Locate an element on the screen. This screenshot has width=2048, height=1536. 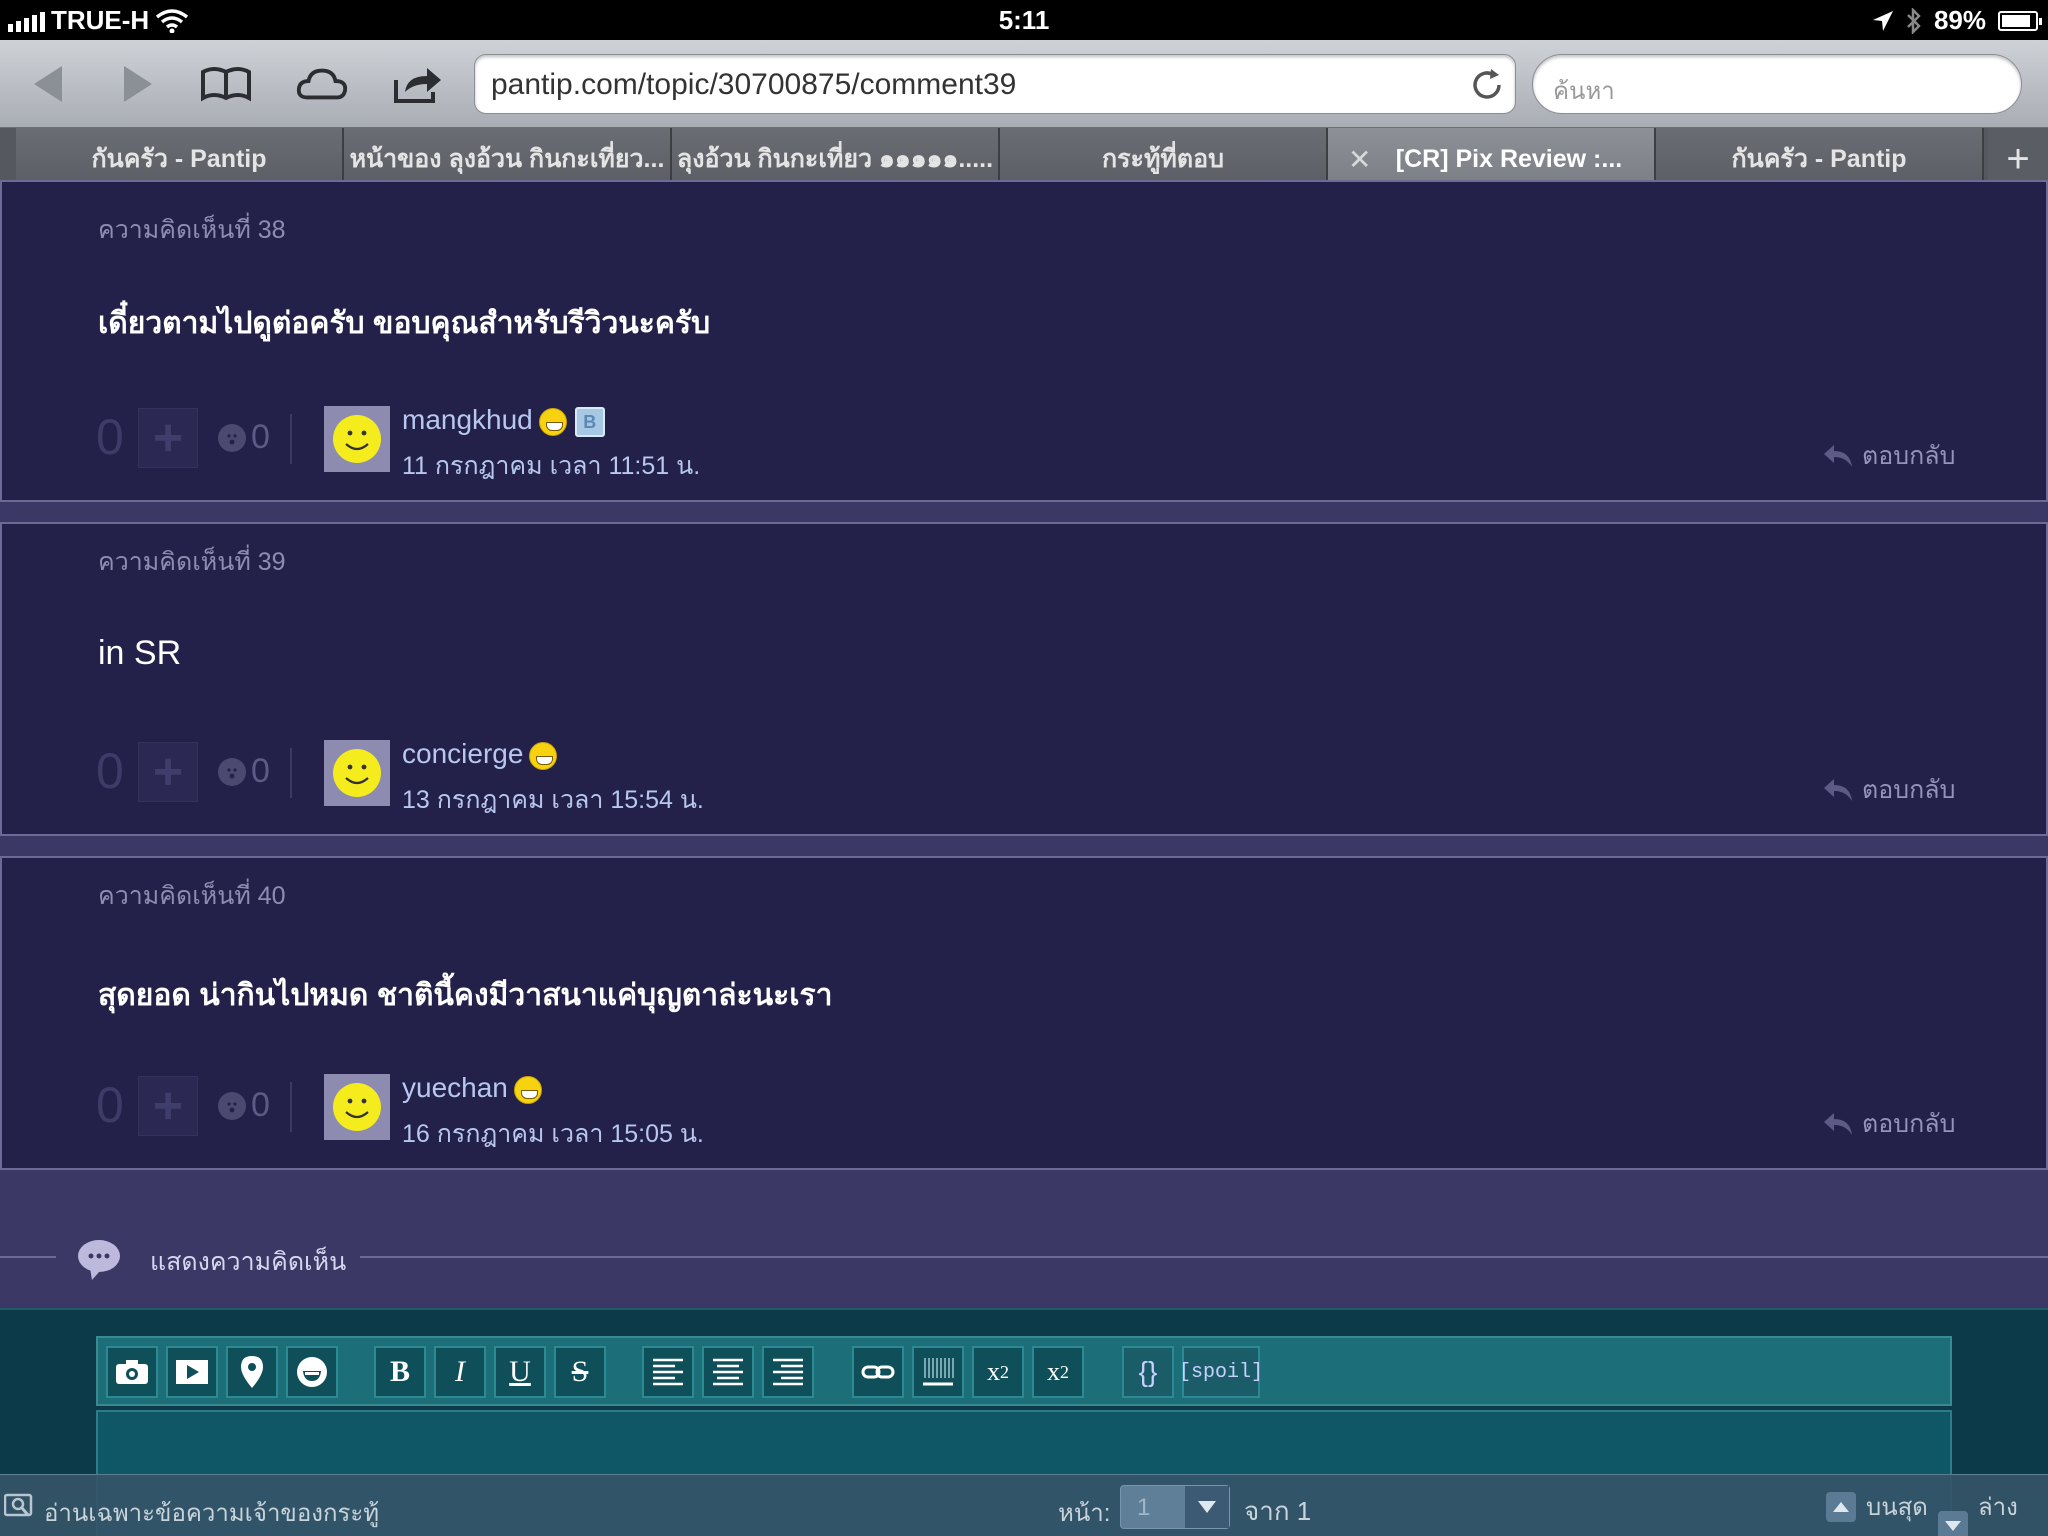
tab-label: กระทู้ที่ตอบ is located at coordinates (1163, 159).